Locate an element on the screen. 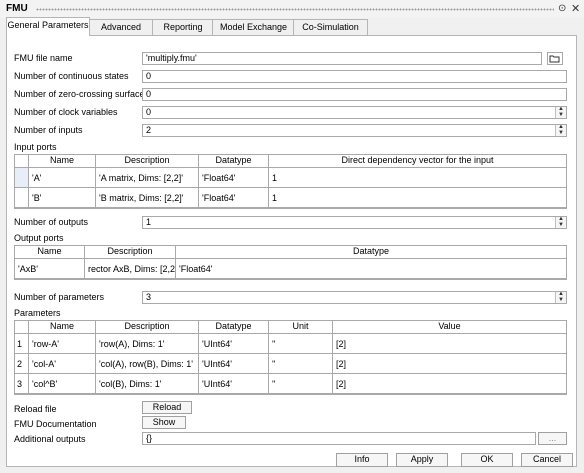 The height and width of the screenshot is (473, 584). parameters-label: Parameters is located at coordinates (37, 313).